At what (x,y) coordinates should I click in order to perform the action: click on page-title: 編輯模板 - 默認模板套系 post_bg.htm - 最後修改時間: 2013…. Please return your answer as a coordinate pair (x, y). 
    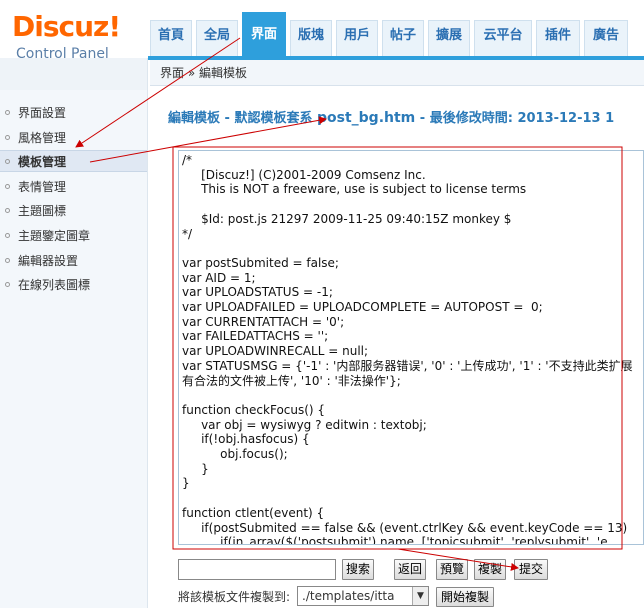
    Looking at the image, I should click on (406, 117).